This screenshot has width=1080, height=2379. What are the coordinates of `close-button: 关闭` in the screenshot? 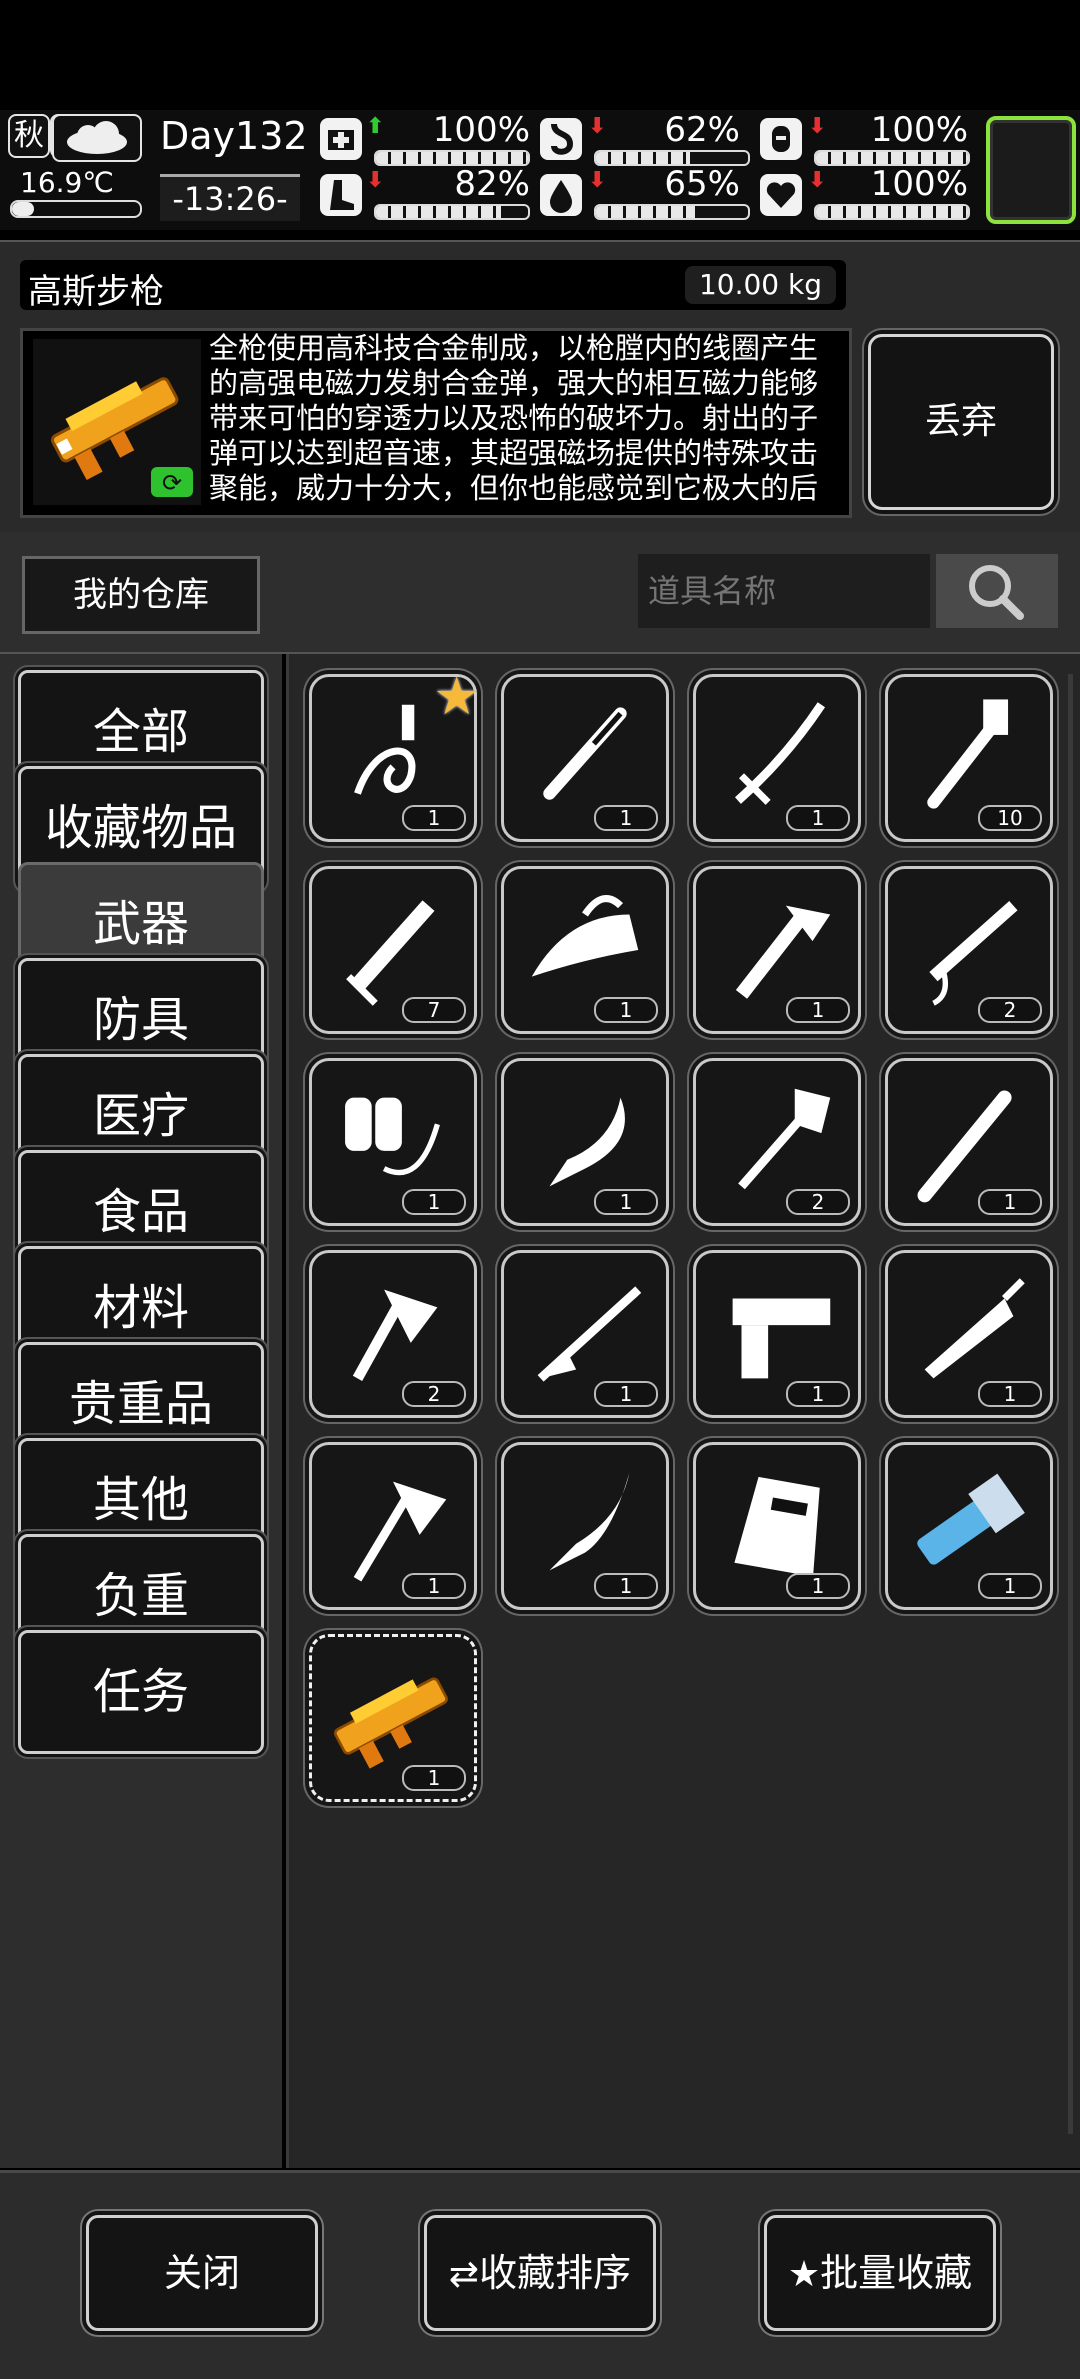 It's located at (202, 2273).